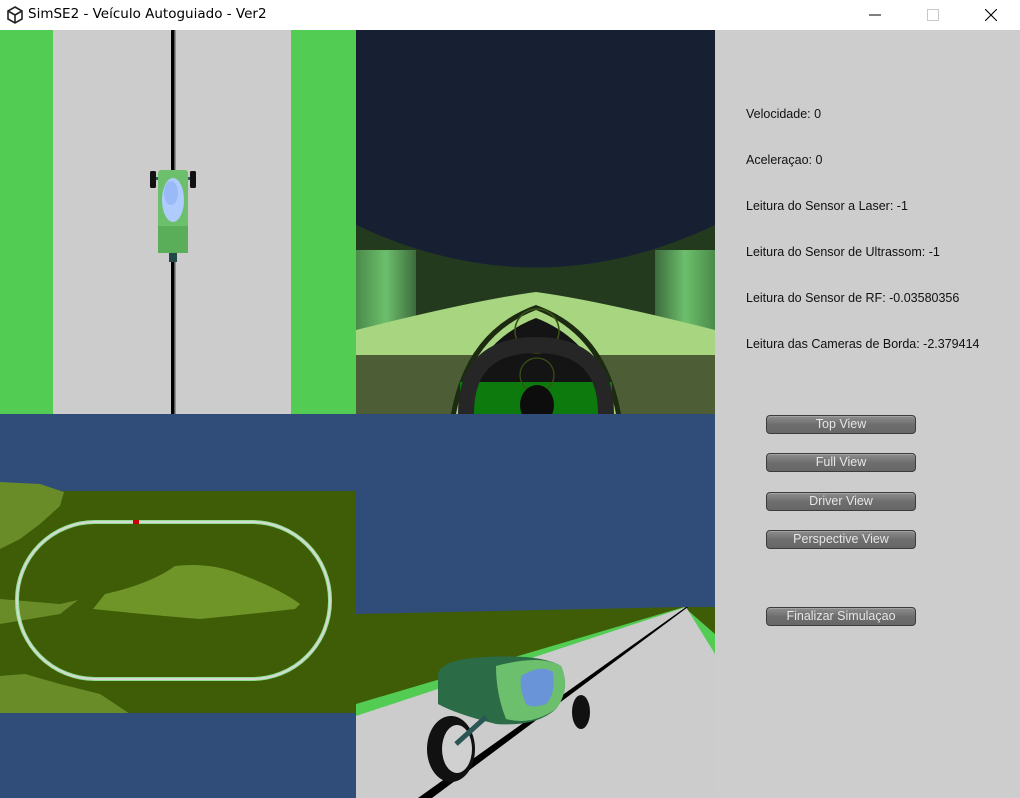 The height and width of the screenshot is (798, 1020). What do you see at coordinates (153, 179) in the screenshot?
I see `rear-wheel-left` at bounding box center [153, 179].